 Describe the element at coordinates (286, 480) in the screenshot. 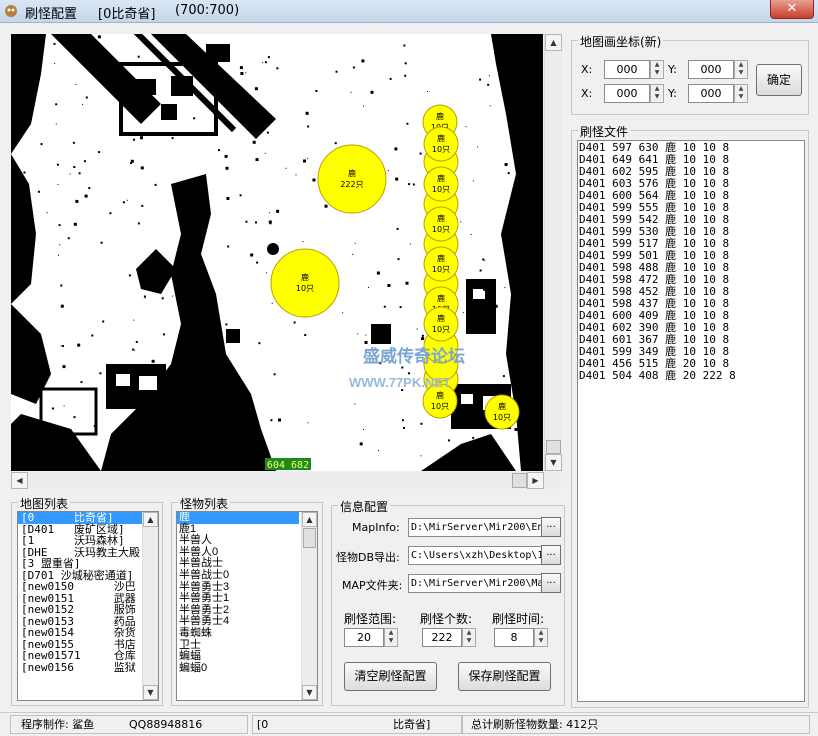

I see `map-horizontal-scrollbar: ◀ ▶` at that location.